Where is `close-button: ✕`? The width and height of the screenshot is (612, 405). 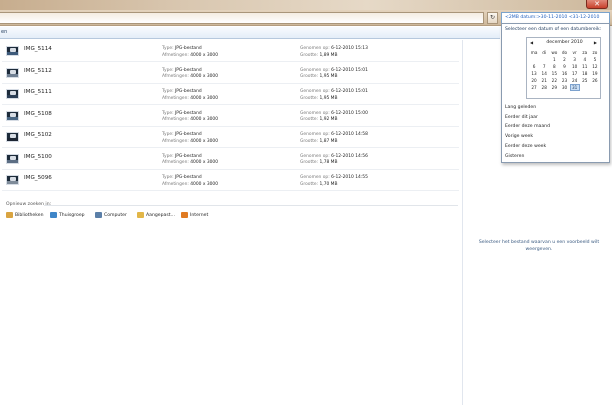 close-button: ✕ is located at coordinates (597, 4).